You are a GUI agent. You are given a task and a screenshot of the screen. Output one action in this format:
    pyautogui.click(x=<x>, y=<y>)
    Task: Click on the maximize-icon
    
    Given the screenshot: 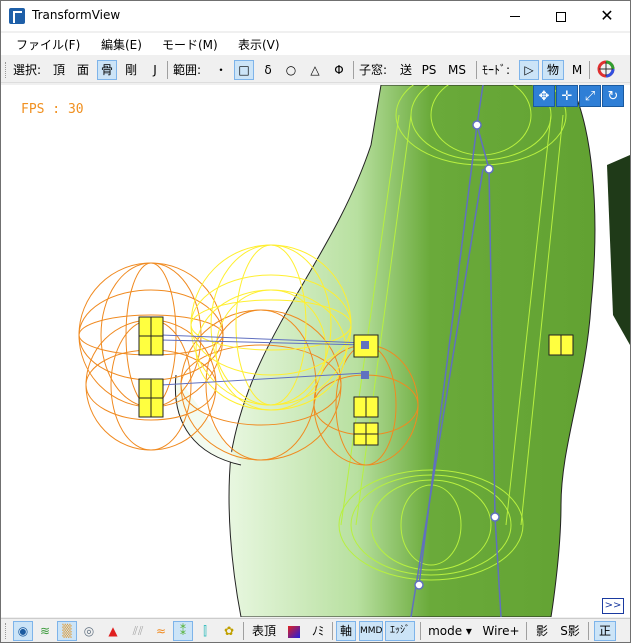 What is the action you would take?
    pyautogui.click(x=561, y=16)
    